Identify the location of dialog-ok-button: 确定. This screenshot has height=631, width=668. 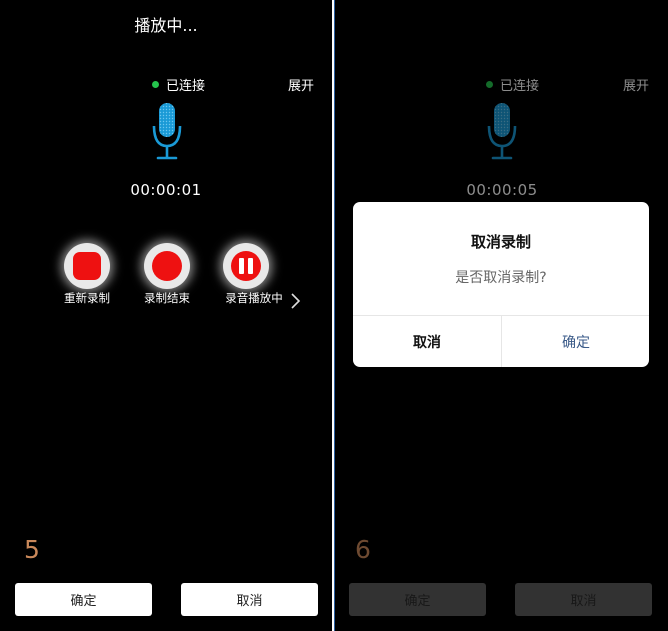
(575, 341).